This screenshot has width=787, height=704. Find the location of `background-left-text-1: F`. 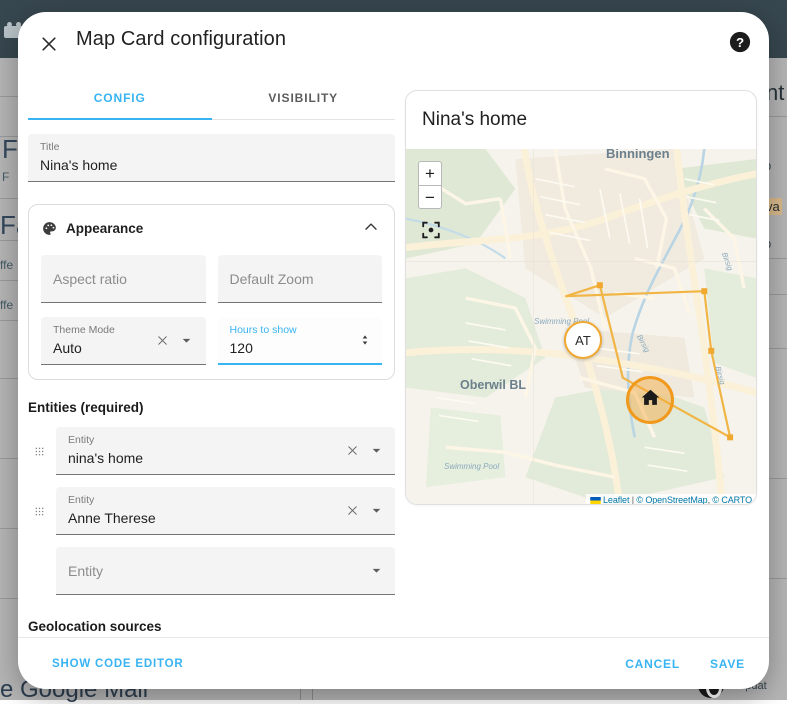

background-left-text-1: F is located at coordinates (5, 177).